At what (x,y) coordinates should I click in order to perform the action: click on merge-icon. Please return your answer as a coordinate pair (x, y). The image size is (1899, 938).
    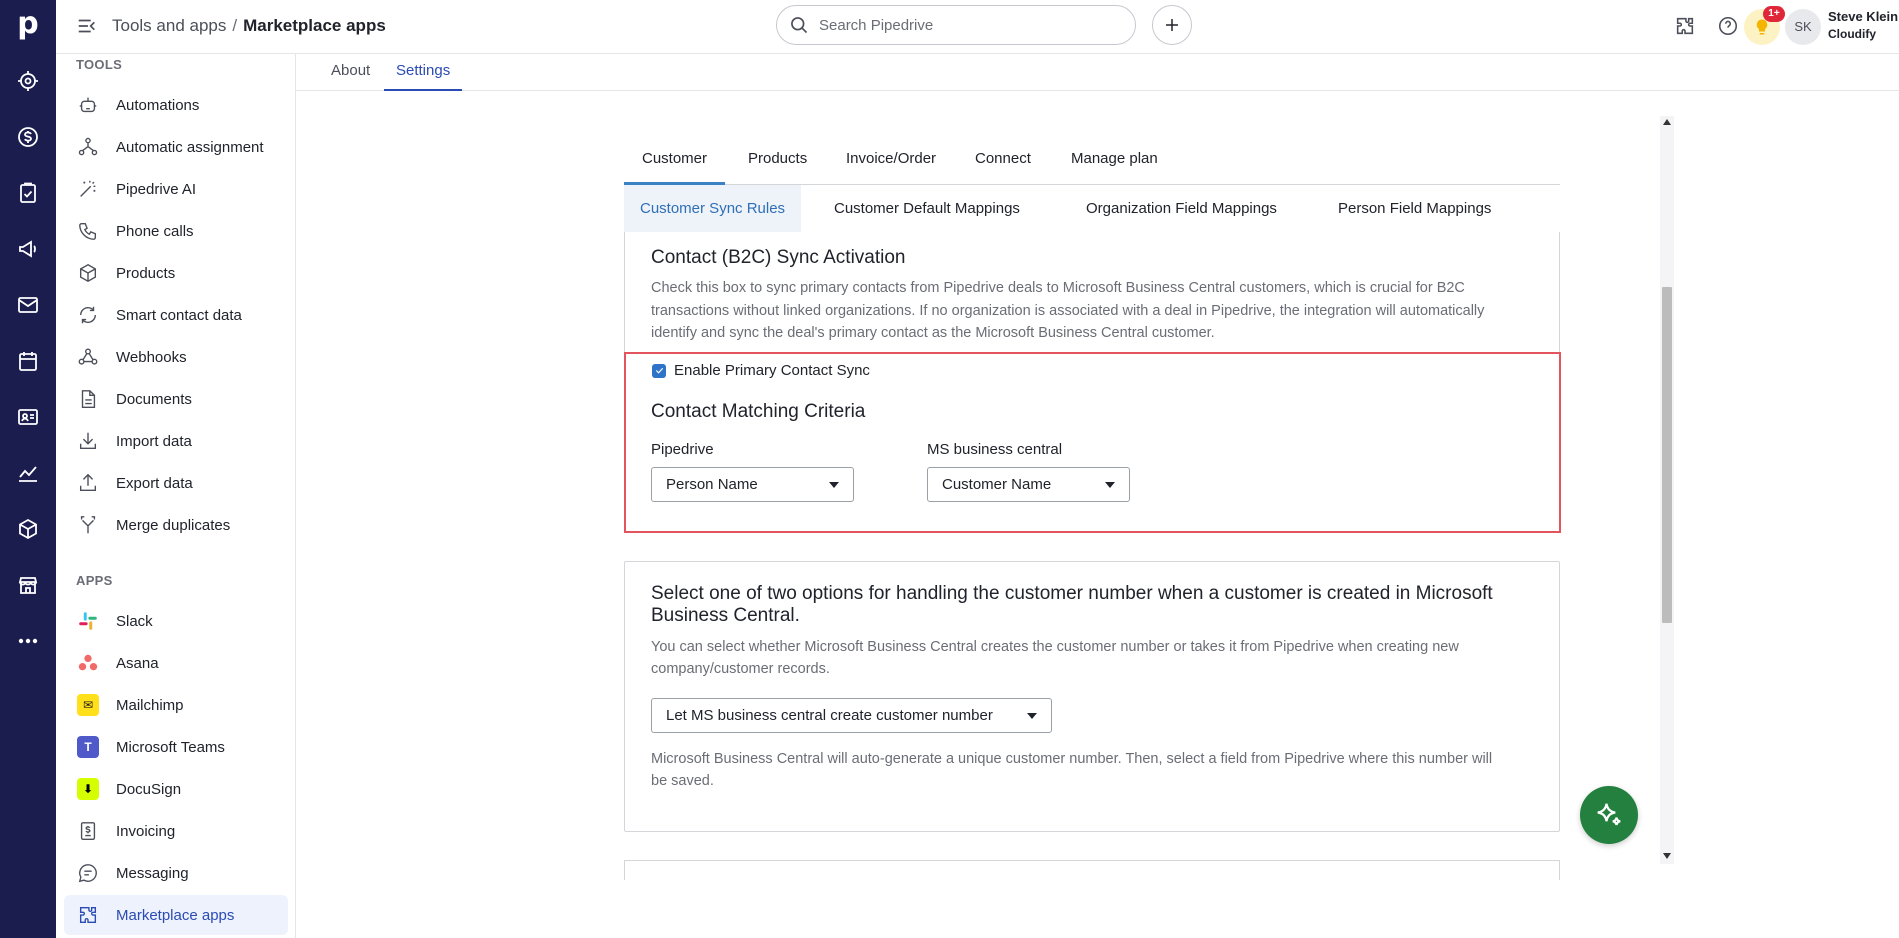
    Looking at the image, I should click on (88, 525).